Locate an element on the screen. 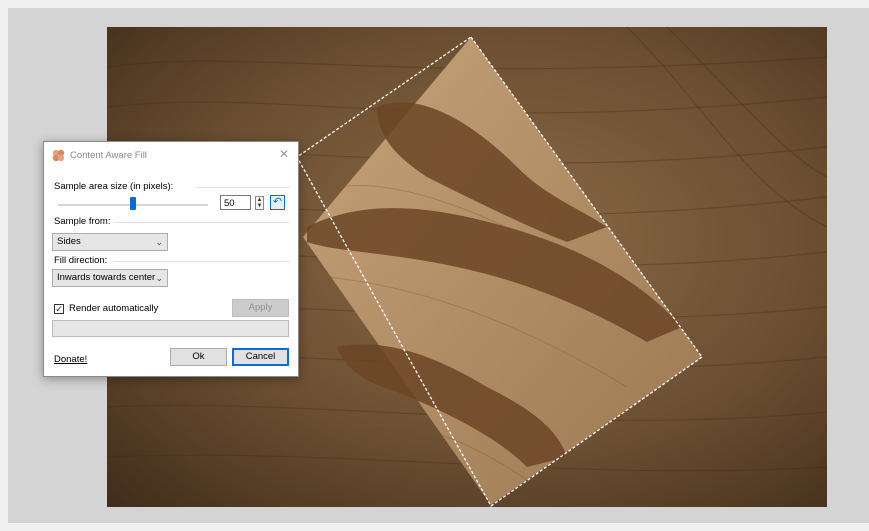  sample-area-slider-thumb is located at coordinates (133, 203).